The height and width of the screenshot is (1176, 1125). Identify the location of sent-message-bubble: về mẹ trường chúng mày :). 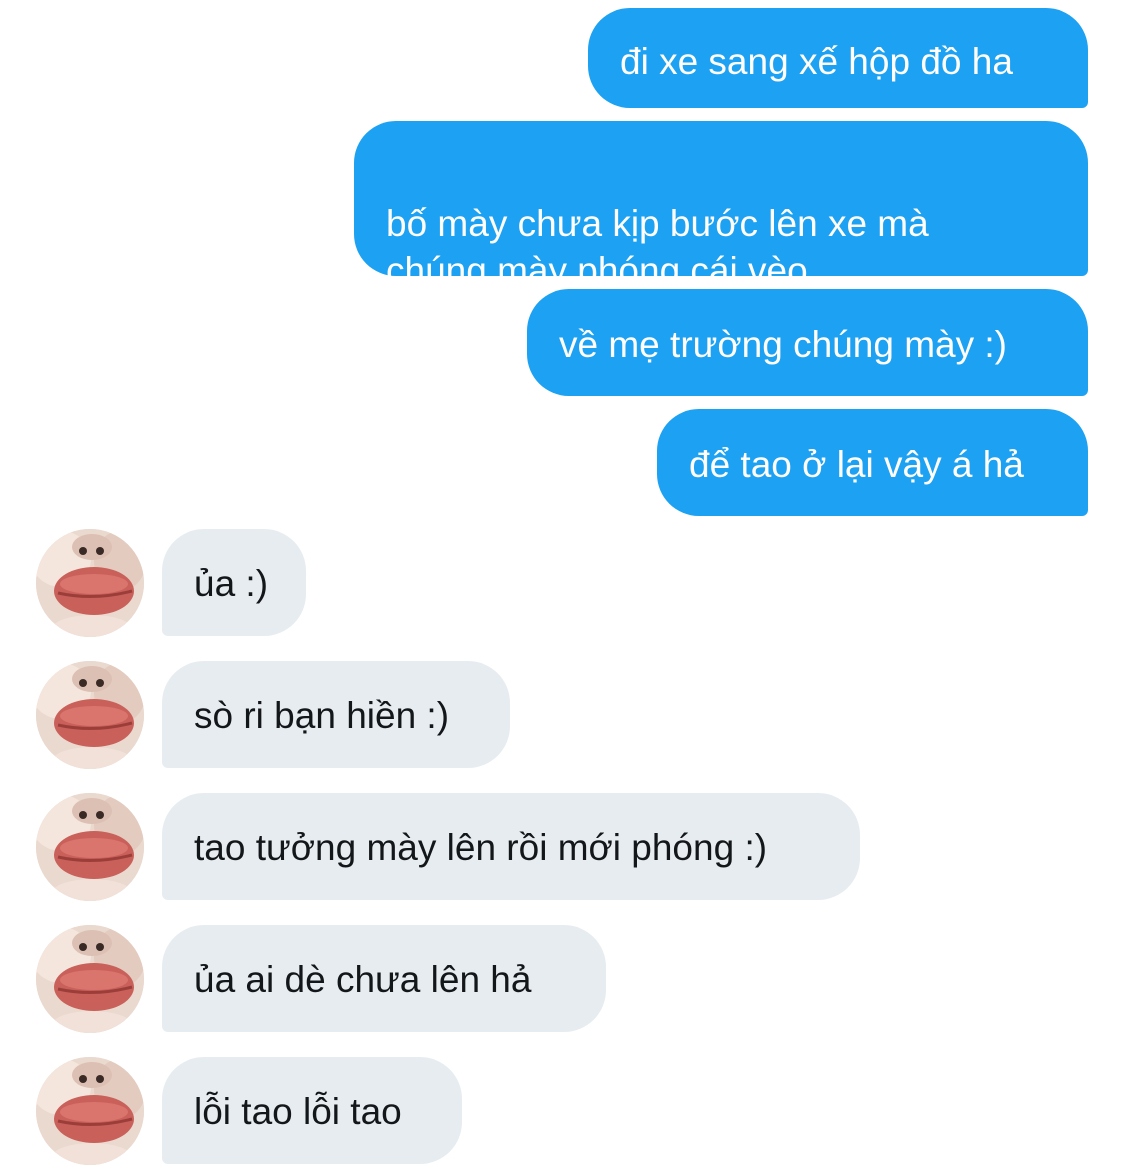
(807, 342).